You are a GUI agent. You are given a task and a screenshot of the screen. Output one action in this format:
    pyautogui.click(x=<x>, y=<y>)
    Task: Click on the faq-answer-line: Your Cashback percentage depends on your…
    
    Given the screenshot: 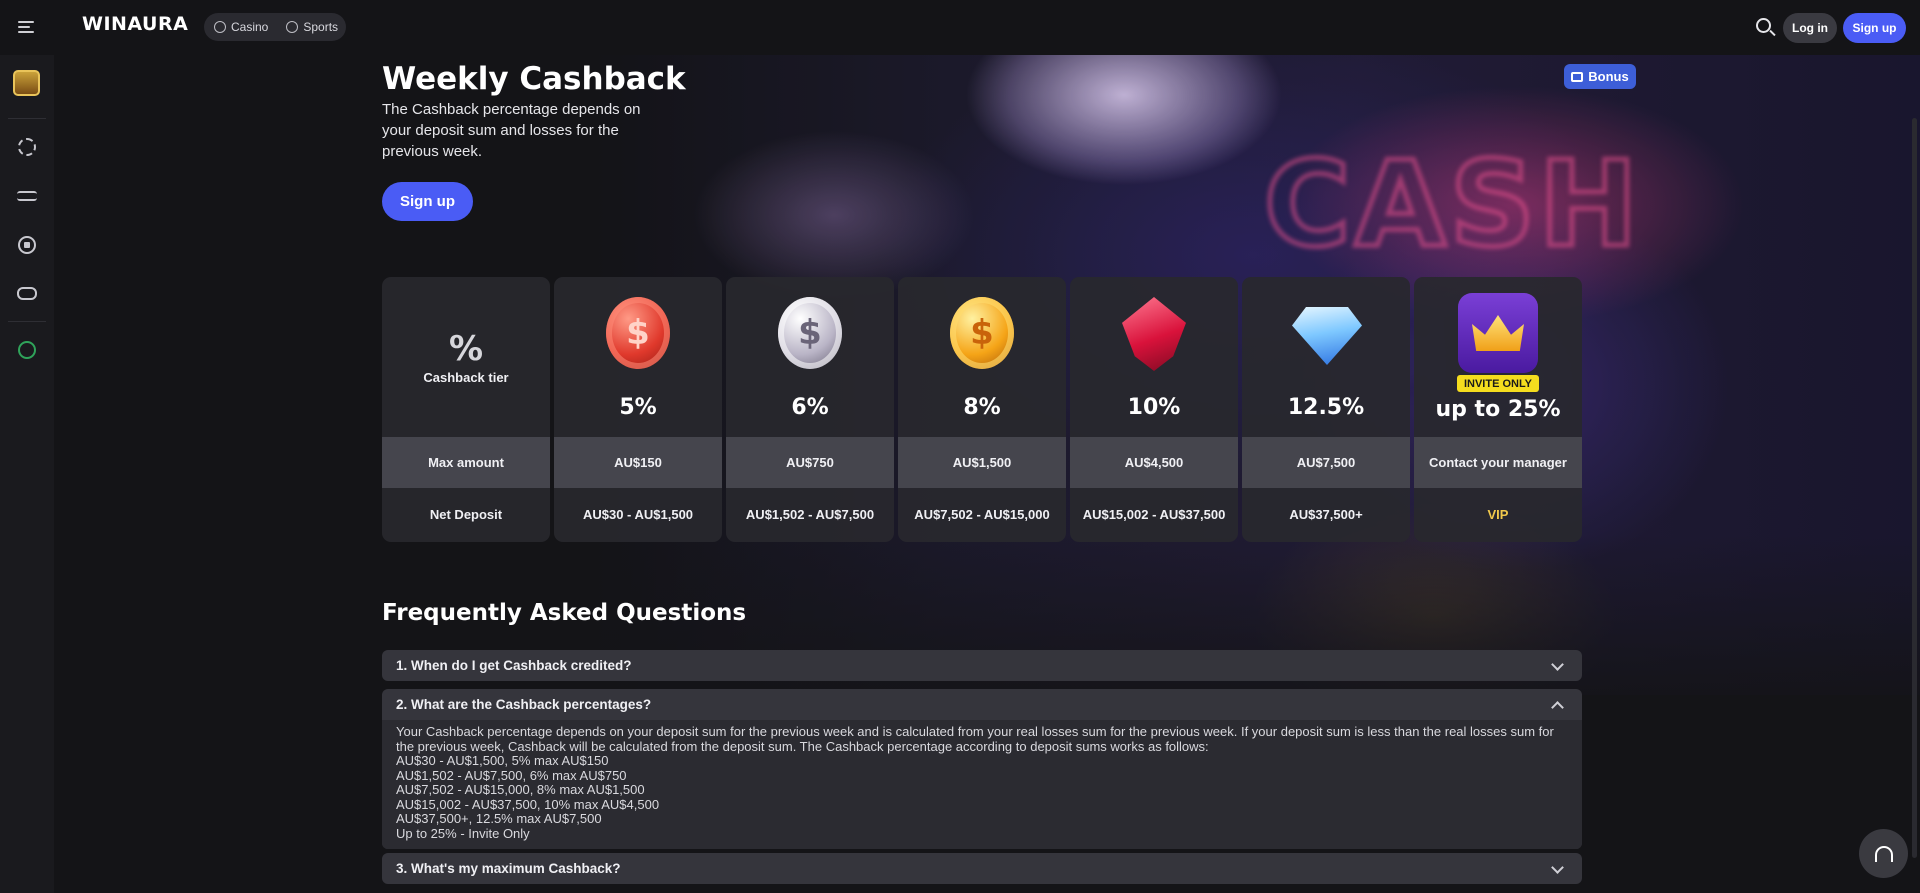 What is the action you would take?
    pyautogui.click(x=977, y=739)
    